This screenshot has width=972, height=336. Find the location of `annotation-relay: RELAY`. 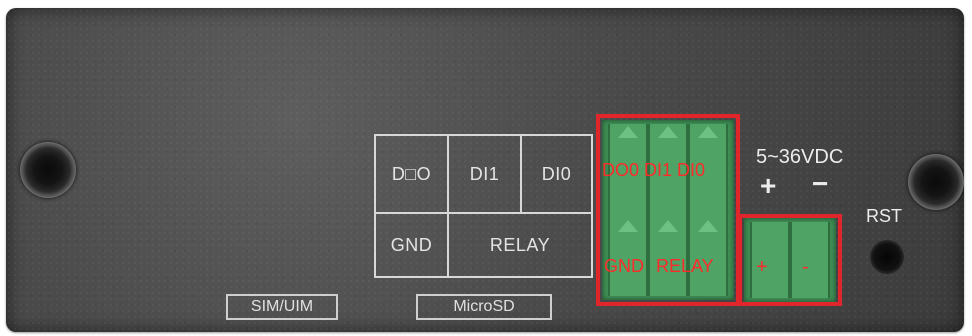

annotation-relay: RELAY is located at coordinates (685, 266).